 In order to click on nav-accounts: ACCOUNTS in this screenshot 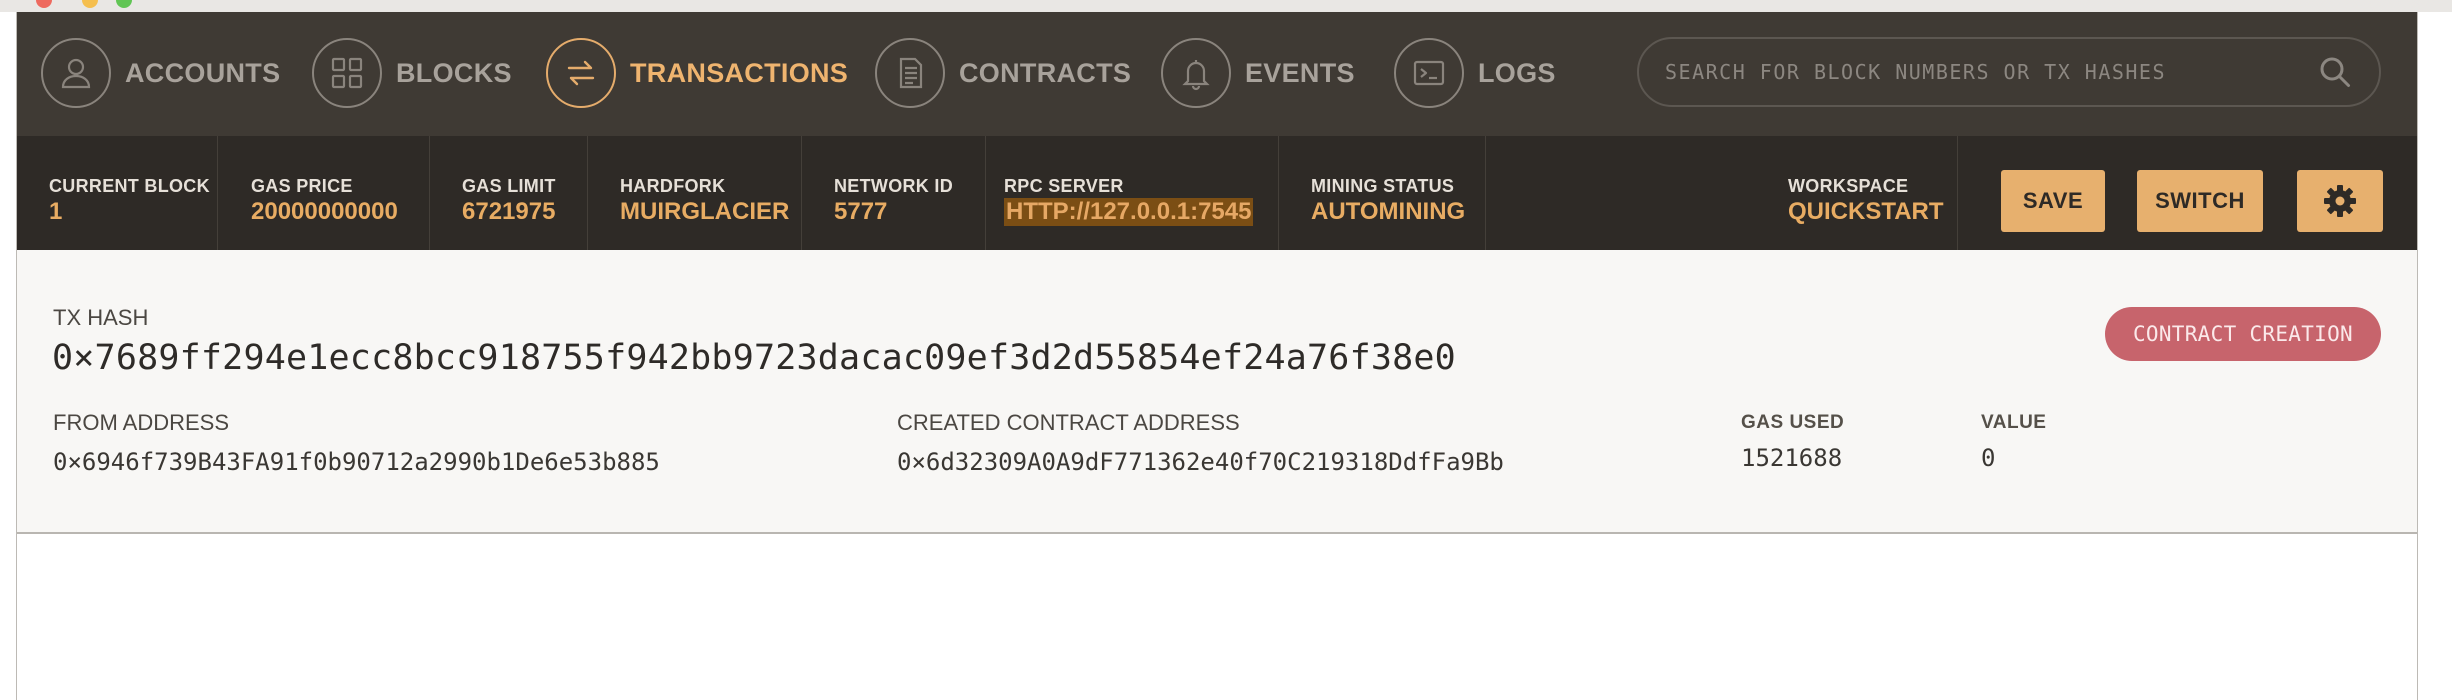, I will do `click(160, 73)`.